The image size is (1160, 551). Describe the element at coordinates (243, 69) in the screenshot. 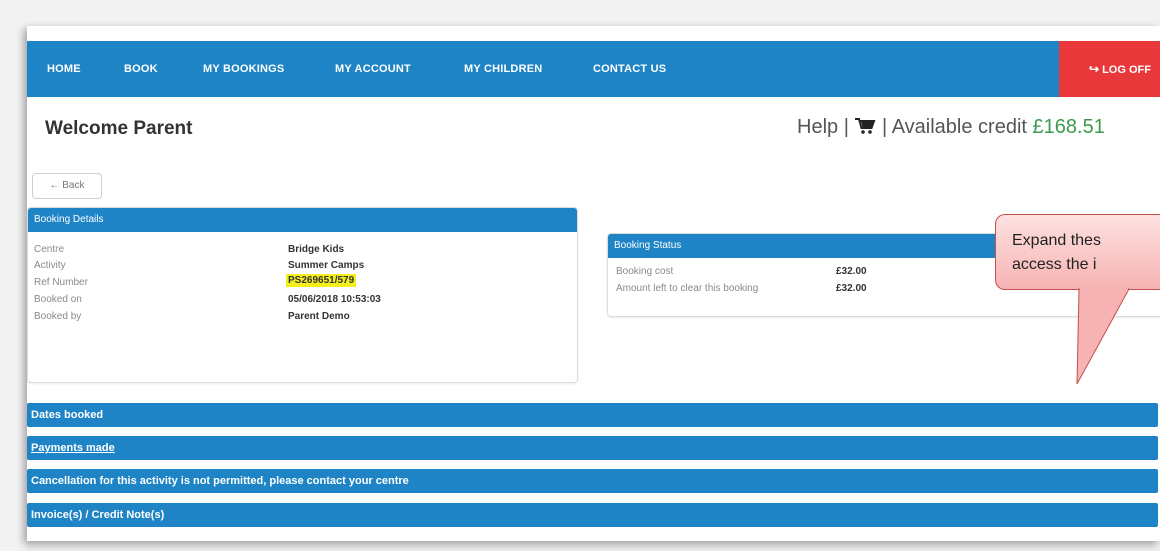

I see `nav-my-bookings: MY BOOKINGS` at that location.